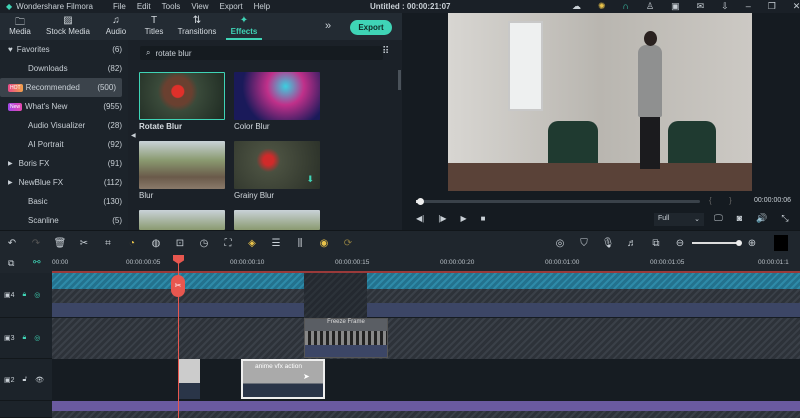 The height and width of the screenshot is (418, 800). What do you see at coordinates (717, 243) in the screenshot?
I see `zoom-slider` at bounding box center [717, 243].